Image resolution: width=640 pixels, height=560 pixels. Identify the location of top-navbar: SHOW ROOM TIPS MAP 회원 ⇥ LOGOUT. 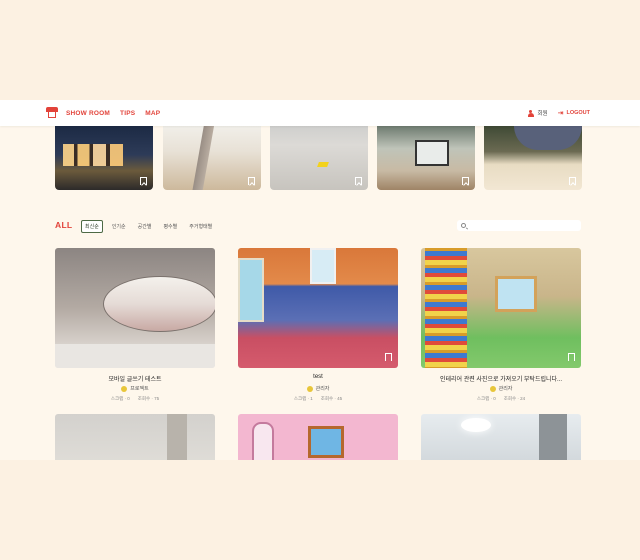
(320, 113).